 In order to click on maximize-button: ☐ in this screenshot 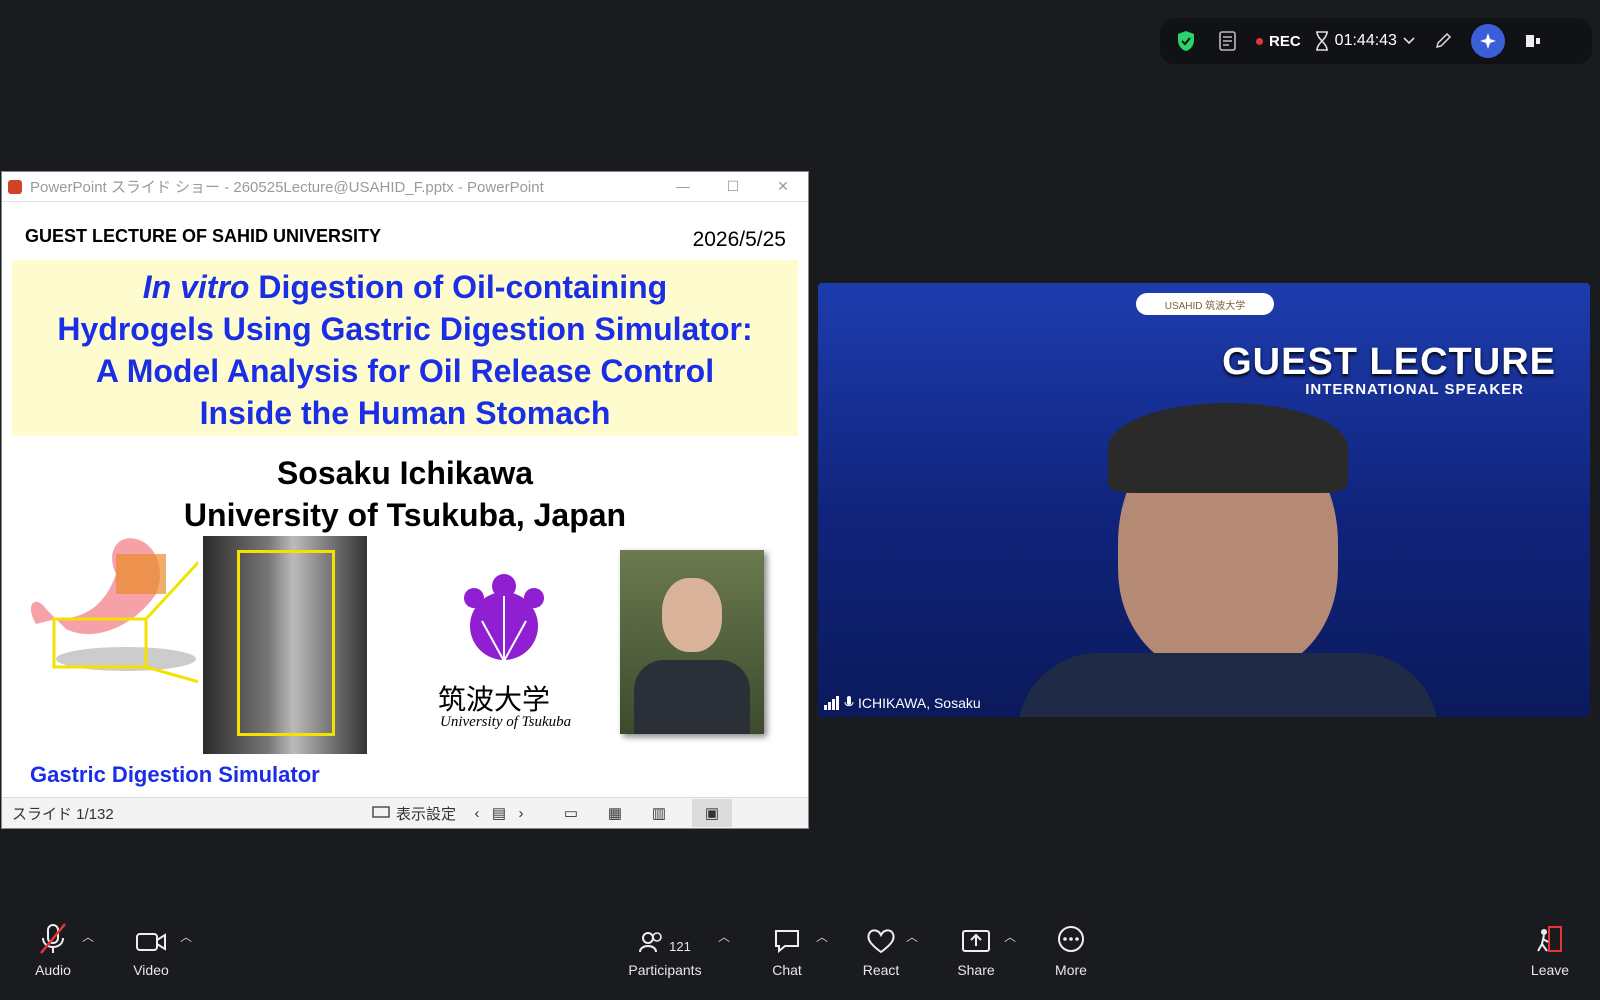, I will do `click(733, 186)`.